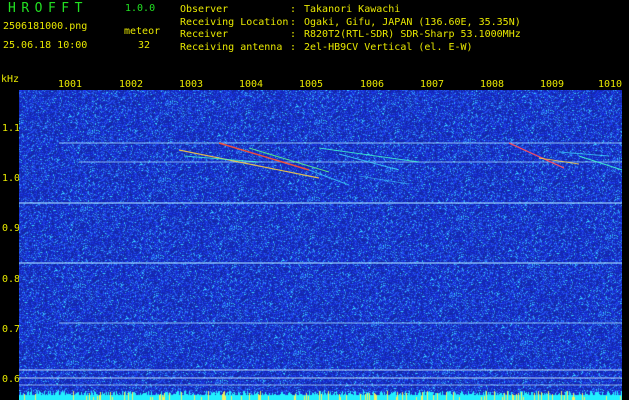 Image resolution: width=629 pixels, height=400 pixels. What do you see at coordinates (610, 84) in the screenshot?
I see `x-tick-label: 1010` at bounding box center [610, 84].